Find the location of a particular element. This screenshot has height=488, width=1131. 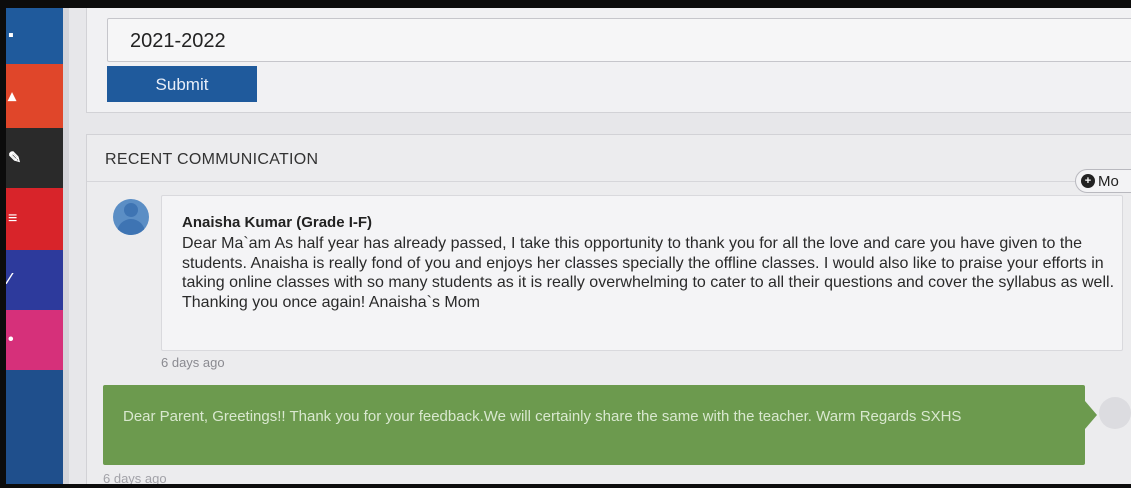

message-timestamp: 6 days ago is located at coordinates (193, 362).